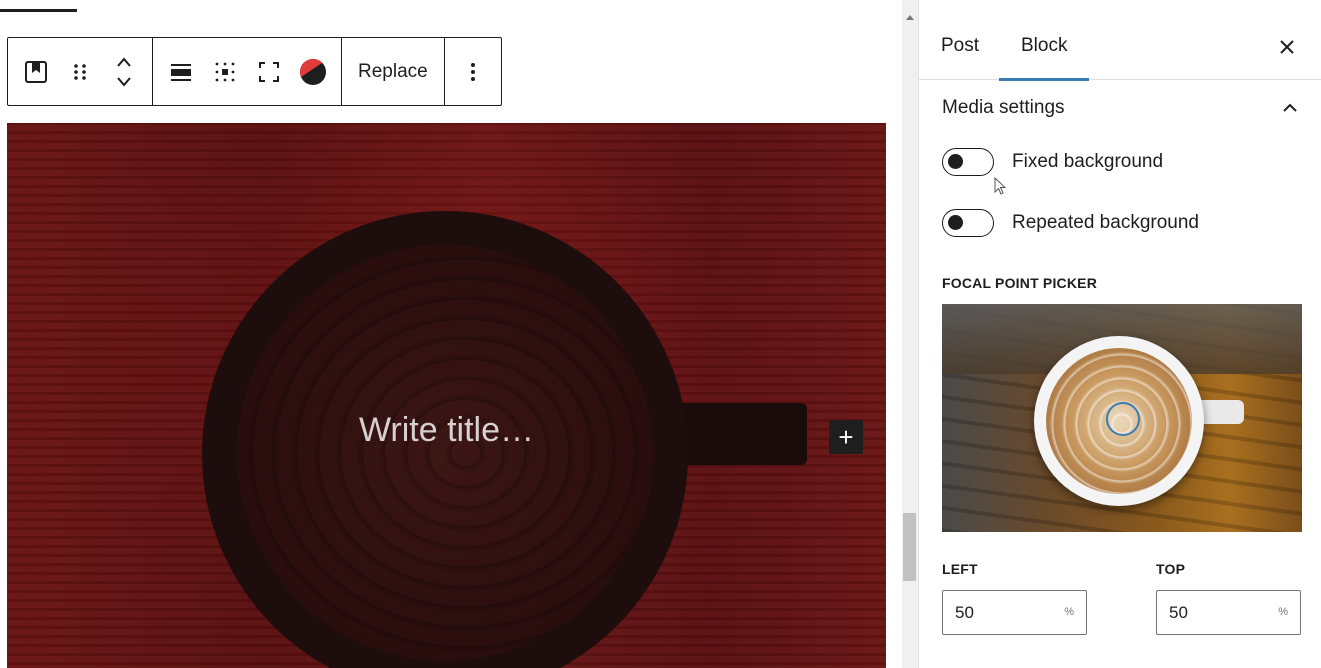 The width and height of the screenshot is (1321, 668). Describe the element at coordinates (1171, 569) in the screenshot. I see `top-label: TOP` at that location.